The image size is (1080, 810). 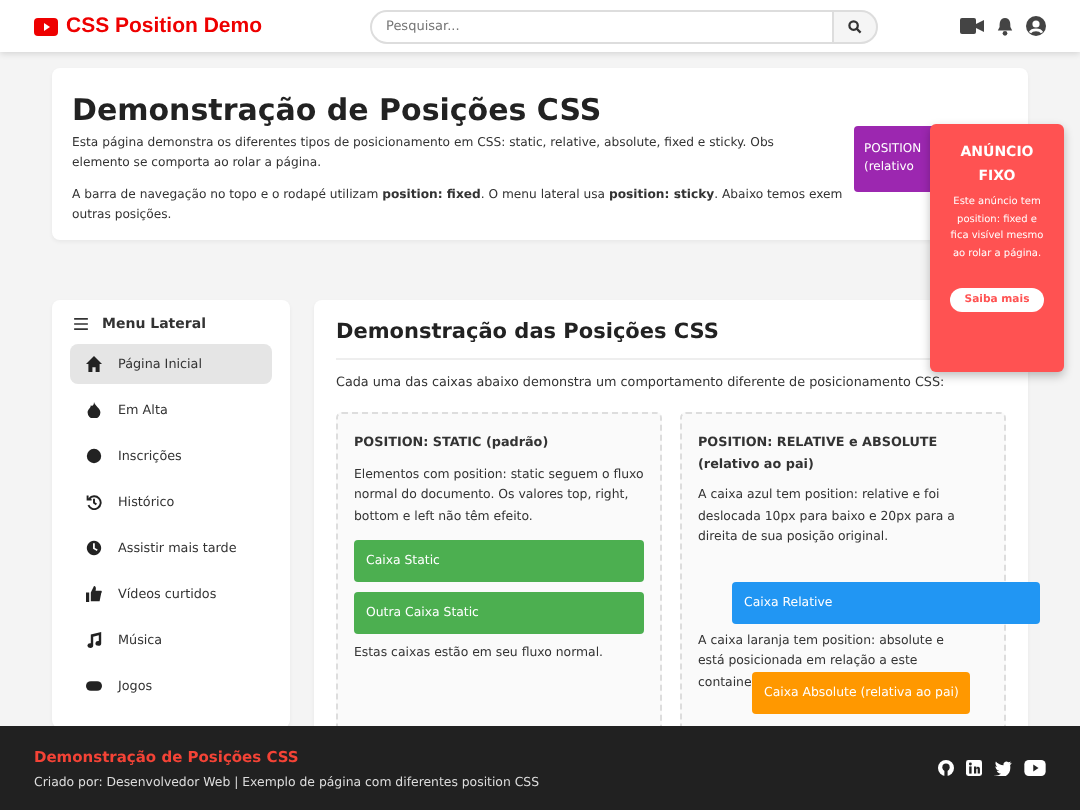 I want to click on search-button, so click(x=855, y=26).